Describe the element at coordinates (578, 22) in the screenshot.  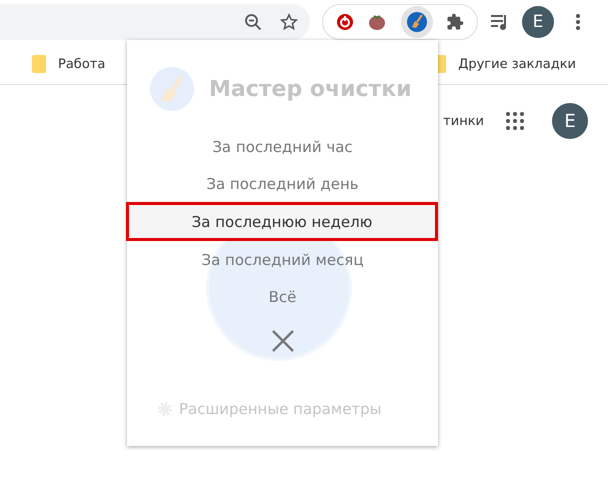
I see `menu-icon` at that location.